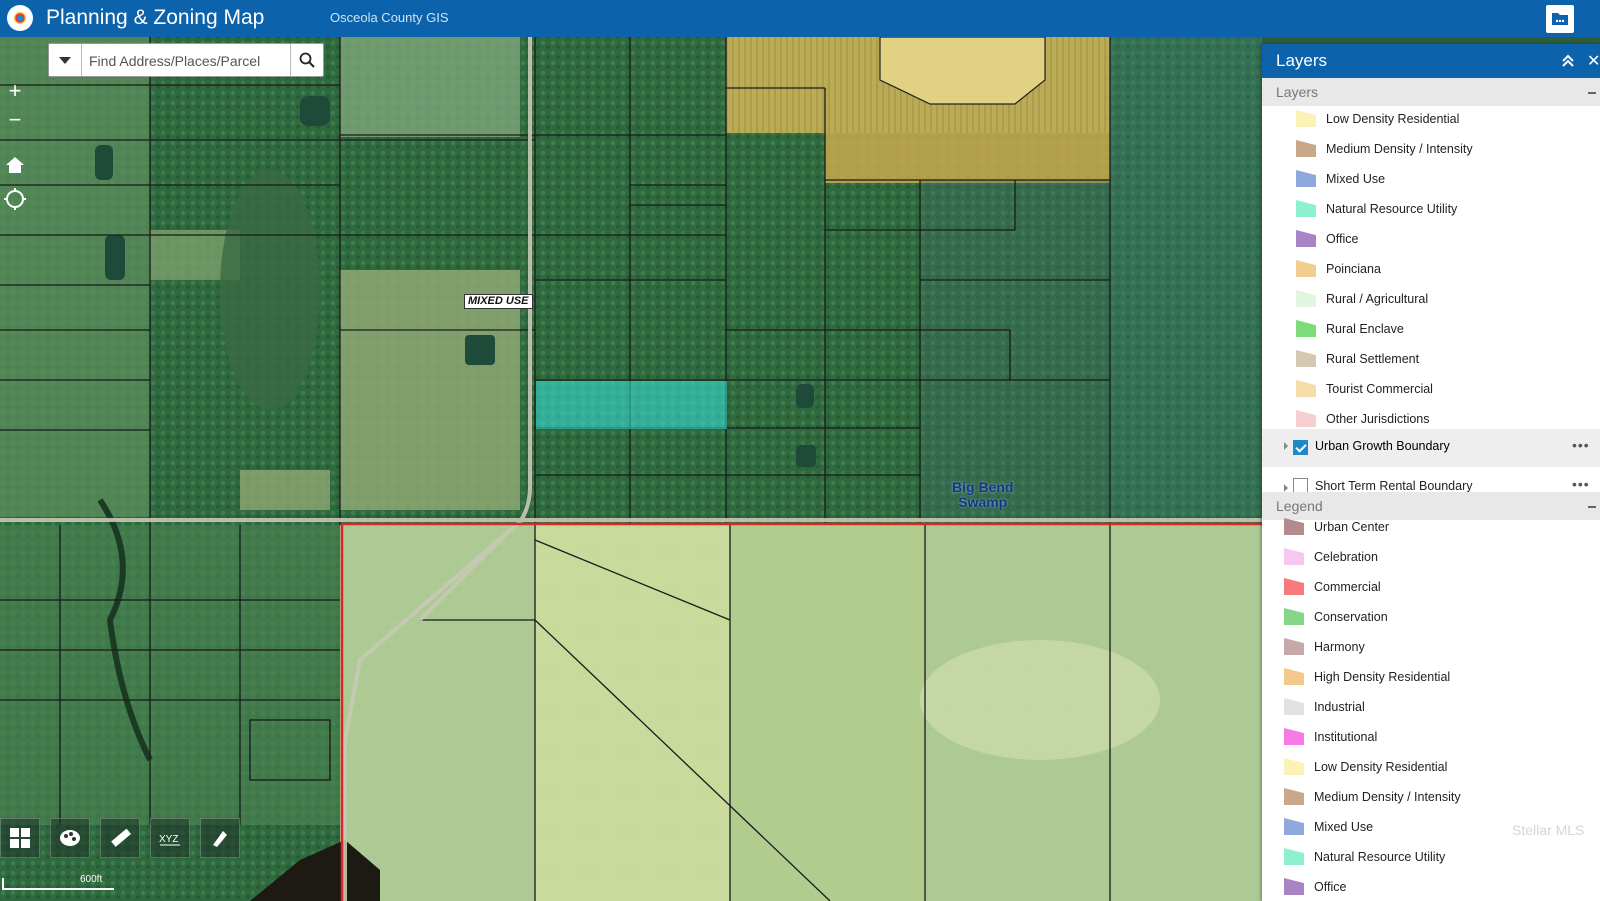 Image resolution: width=1600 pixels, height=901 pixels. What do you see at coordinates (1448, 180) in the screenshot?
I see `layer-item: Mixed Use` at bounding box center [1448, 180].